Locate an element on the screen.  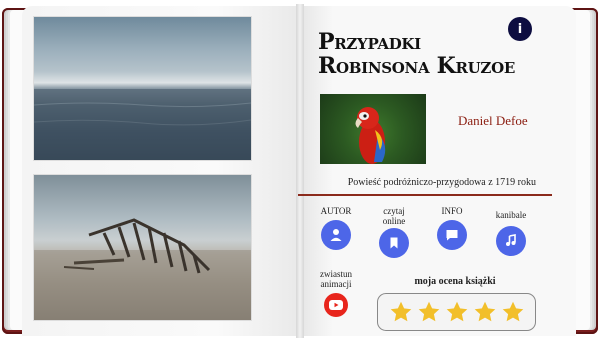
youtube-button is located at coordinates (336, 305).